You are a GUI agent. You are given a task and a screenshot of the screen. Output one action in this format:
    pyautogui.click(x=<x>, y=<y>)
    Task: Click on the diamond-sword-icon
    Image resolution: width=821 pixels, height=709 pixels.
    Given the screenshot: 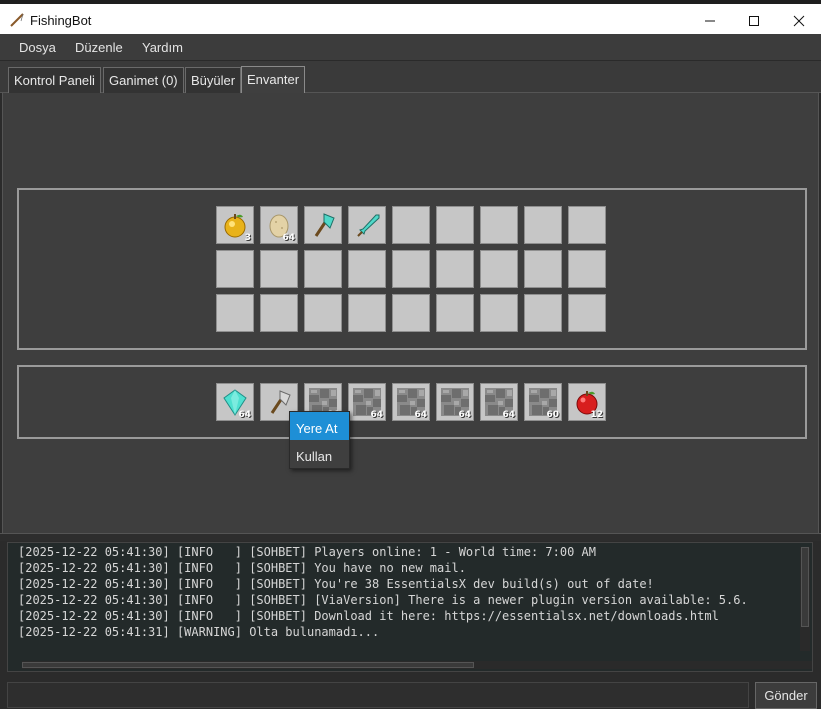 What is the action you would take?
    pyautogui.click(x=368, y=225)
    